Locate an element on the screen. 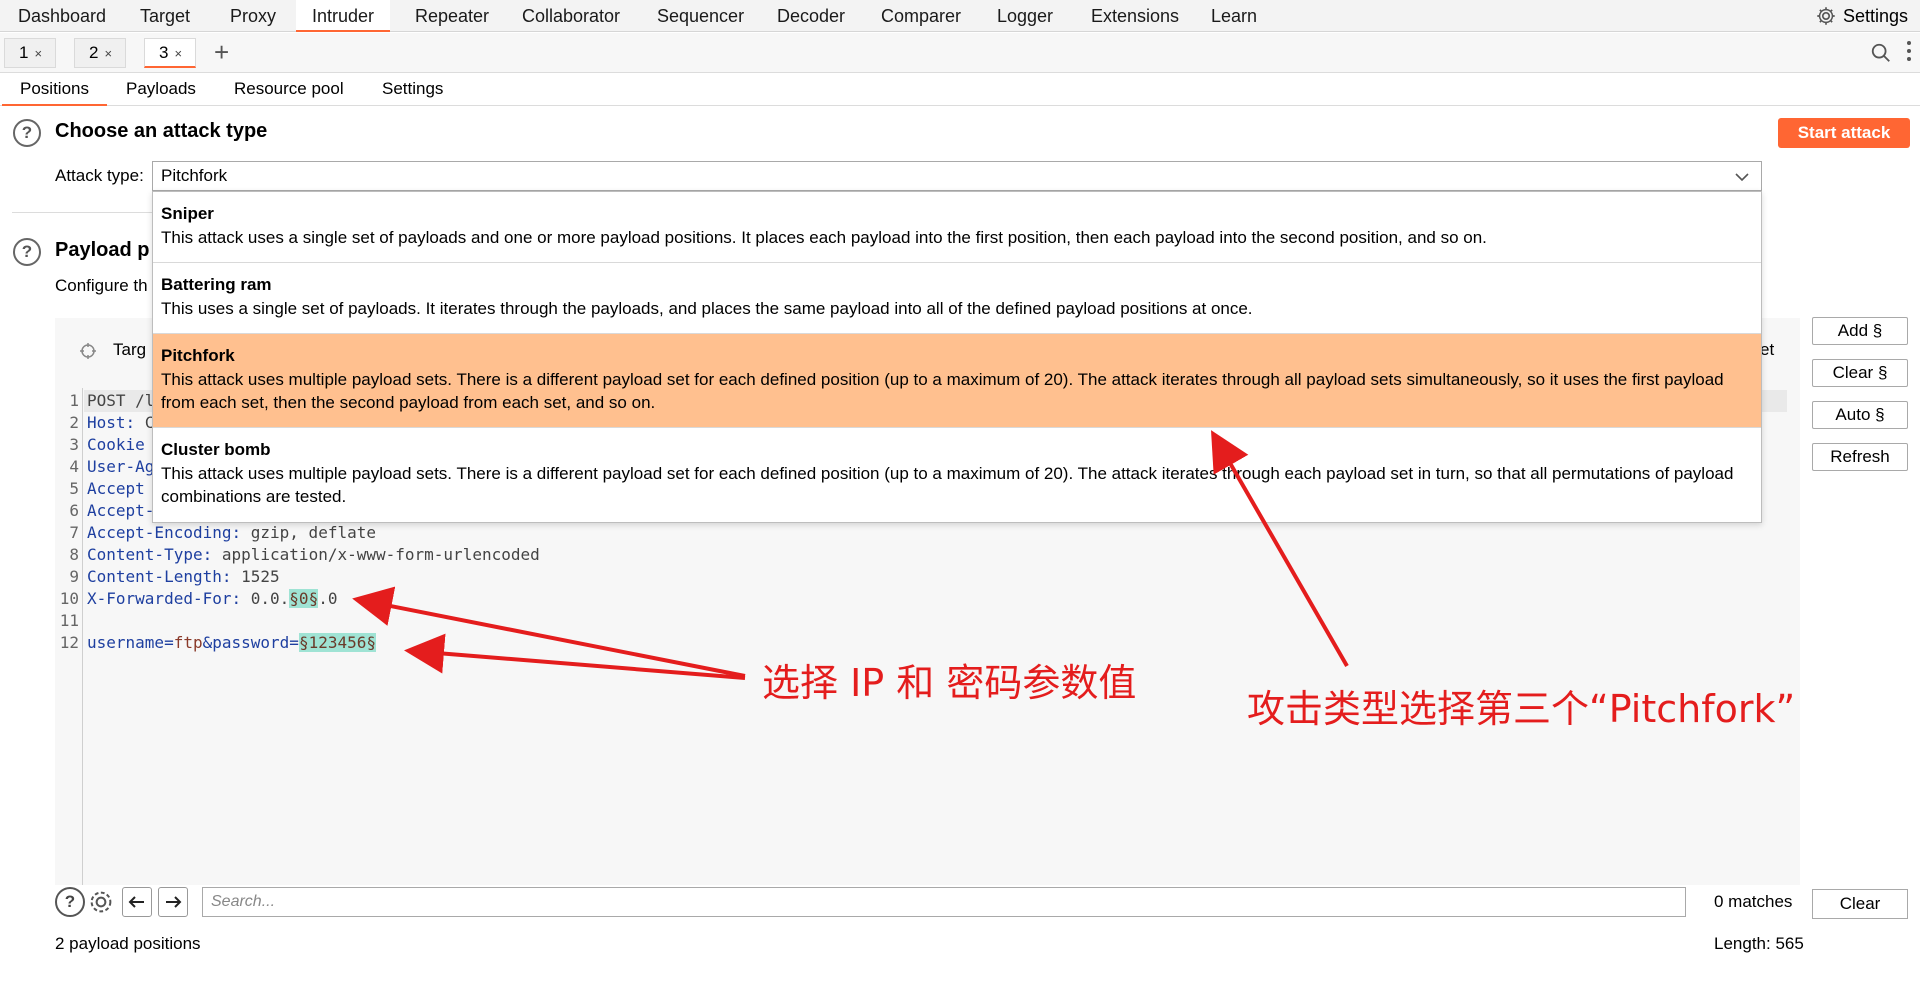 This screenshot has height=992, width=1920. payload-positions-heading: Payload p is located at coordinates (102, 250).